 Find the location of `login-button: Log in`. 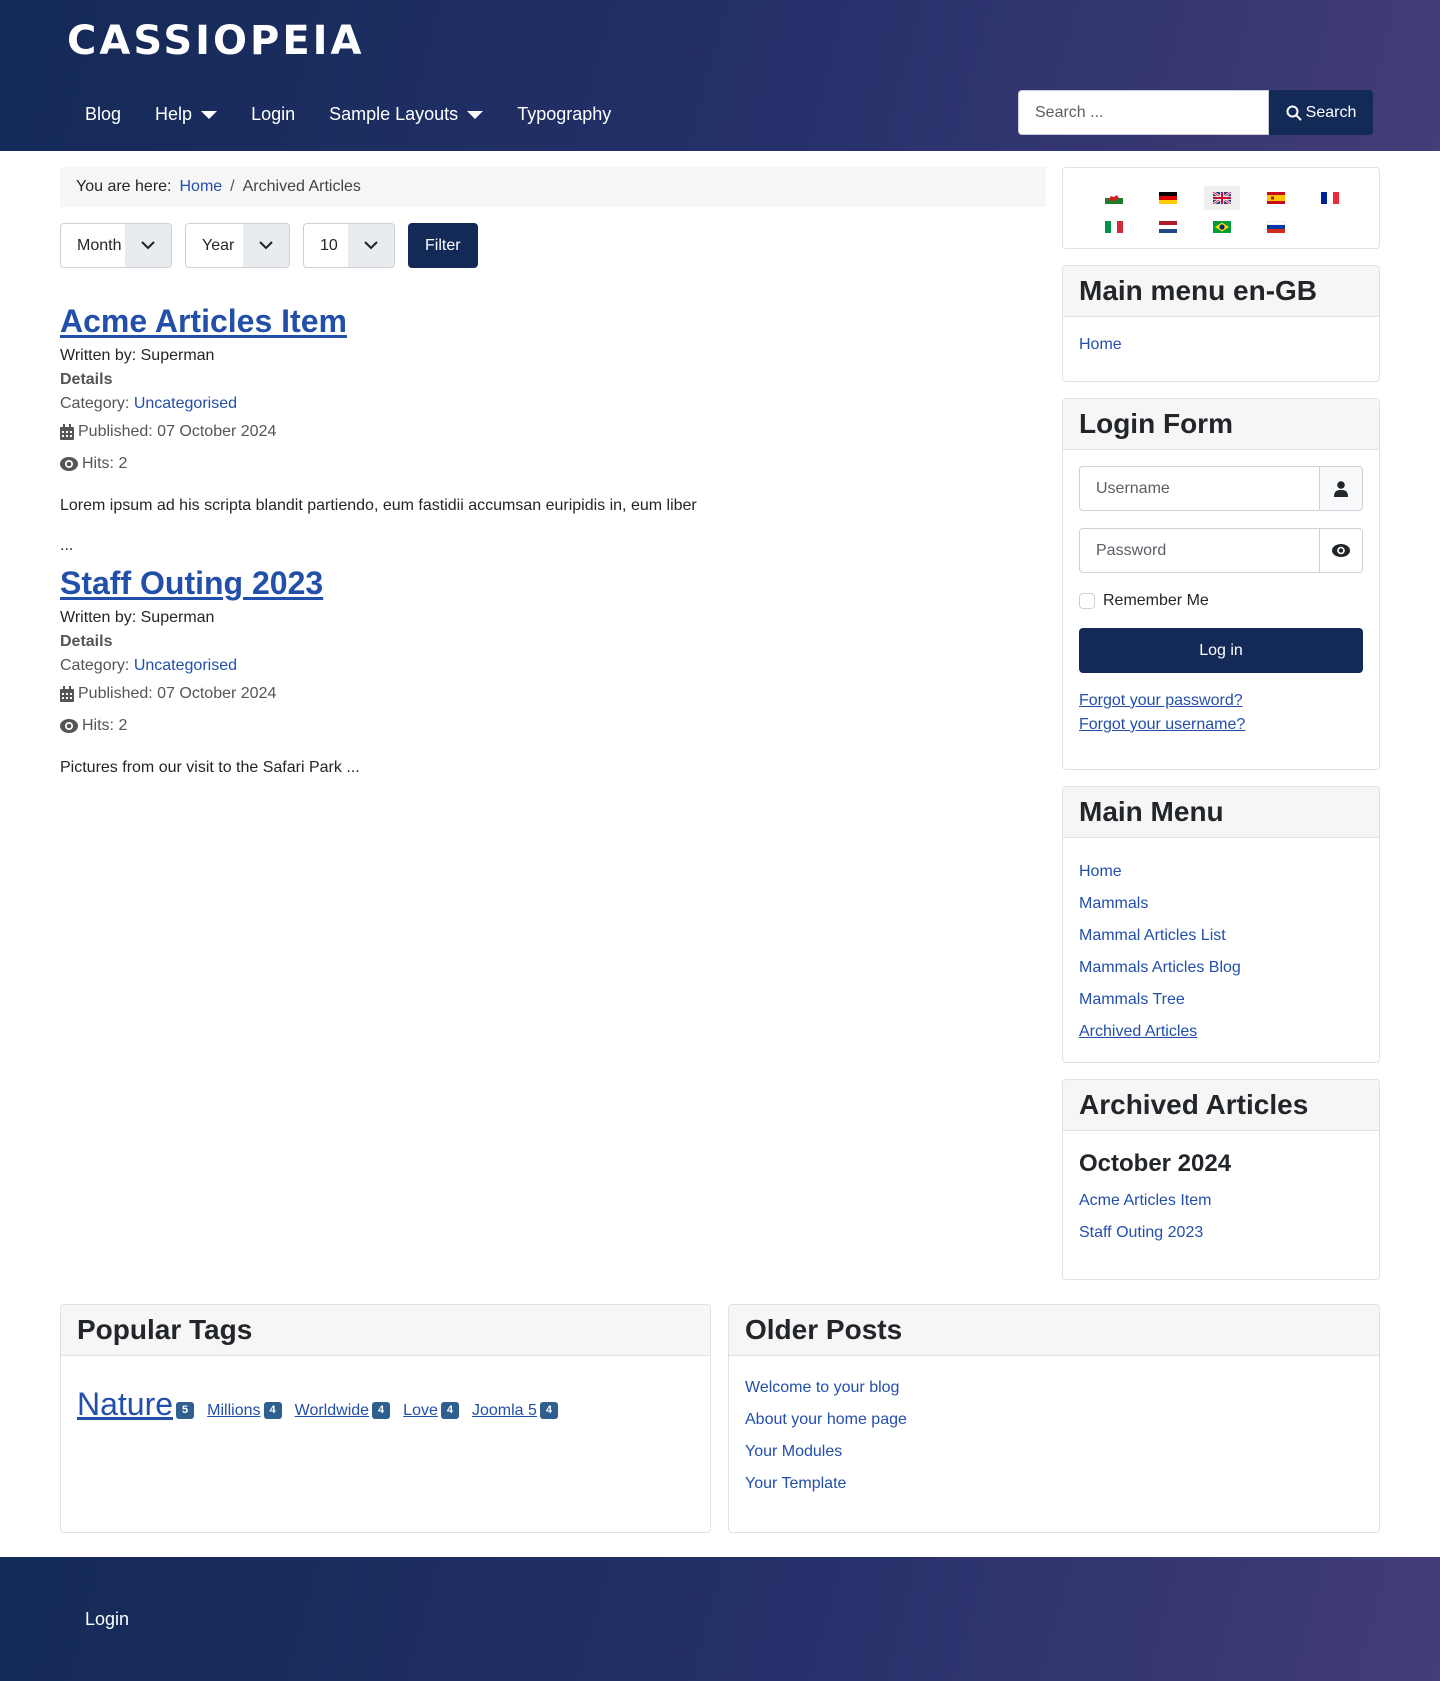

login-button: Log in is located at coordinates (1221, 650).